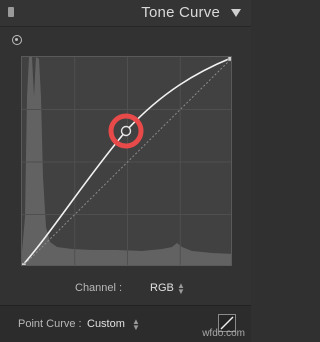  Describe the element at coordinates (99, 288) in the screenshot. I see `channel-label: Channel :` at that location.